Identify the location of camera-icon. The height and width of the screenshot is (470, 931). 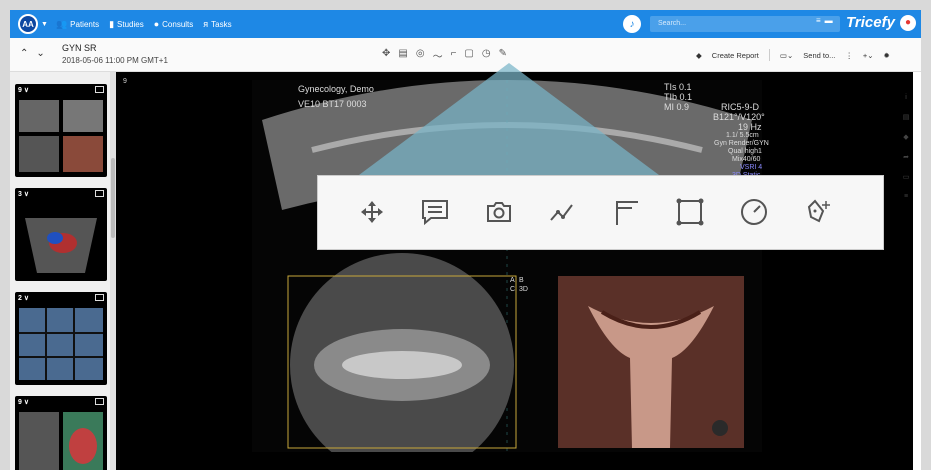
(499, 212).